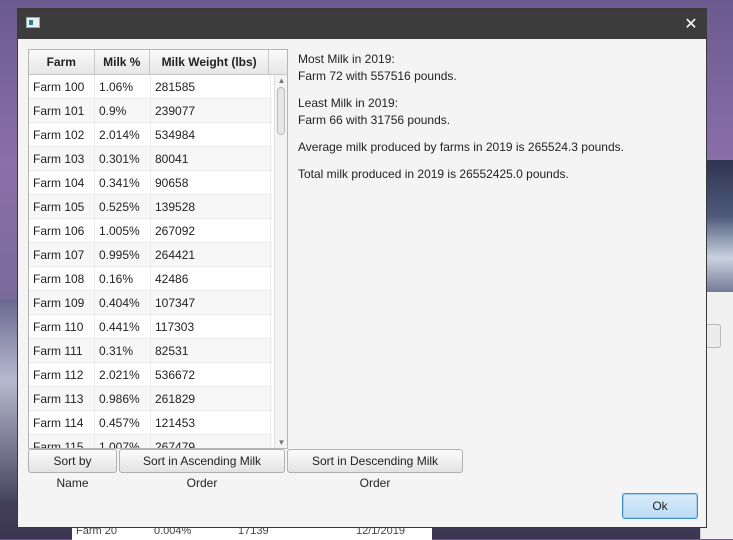 The width and height of the screenshot is (733, 540). What do you see at coordinates (123, 111) in the screenshot?
I see `cell-milk-percent: 0.9%` at bounding box center [123, 111].